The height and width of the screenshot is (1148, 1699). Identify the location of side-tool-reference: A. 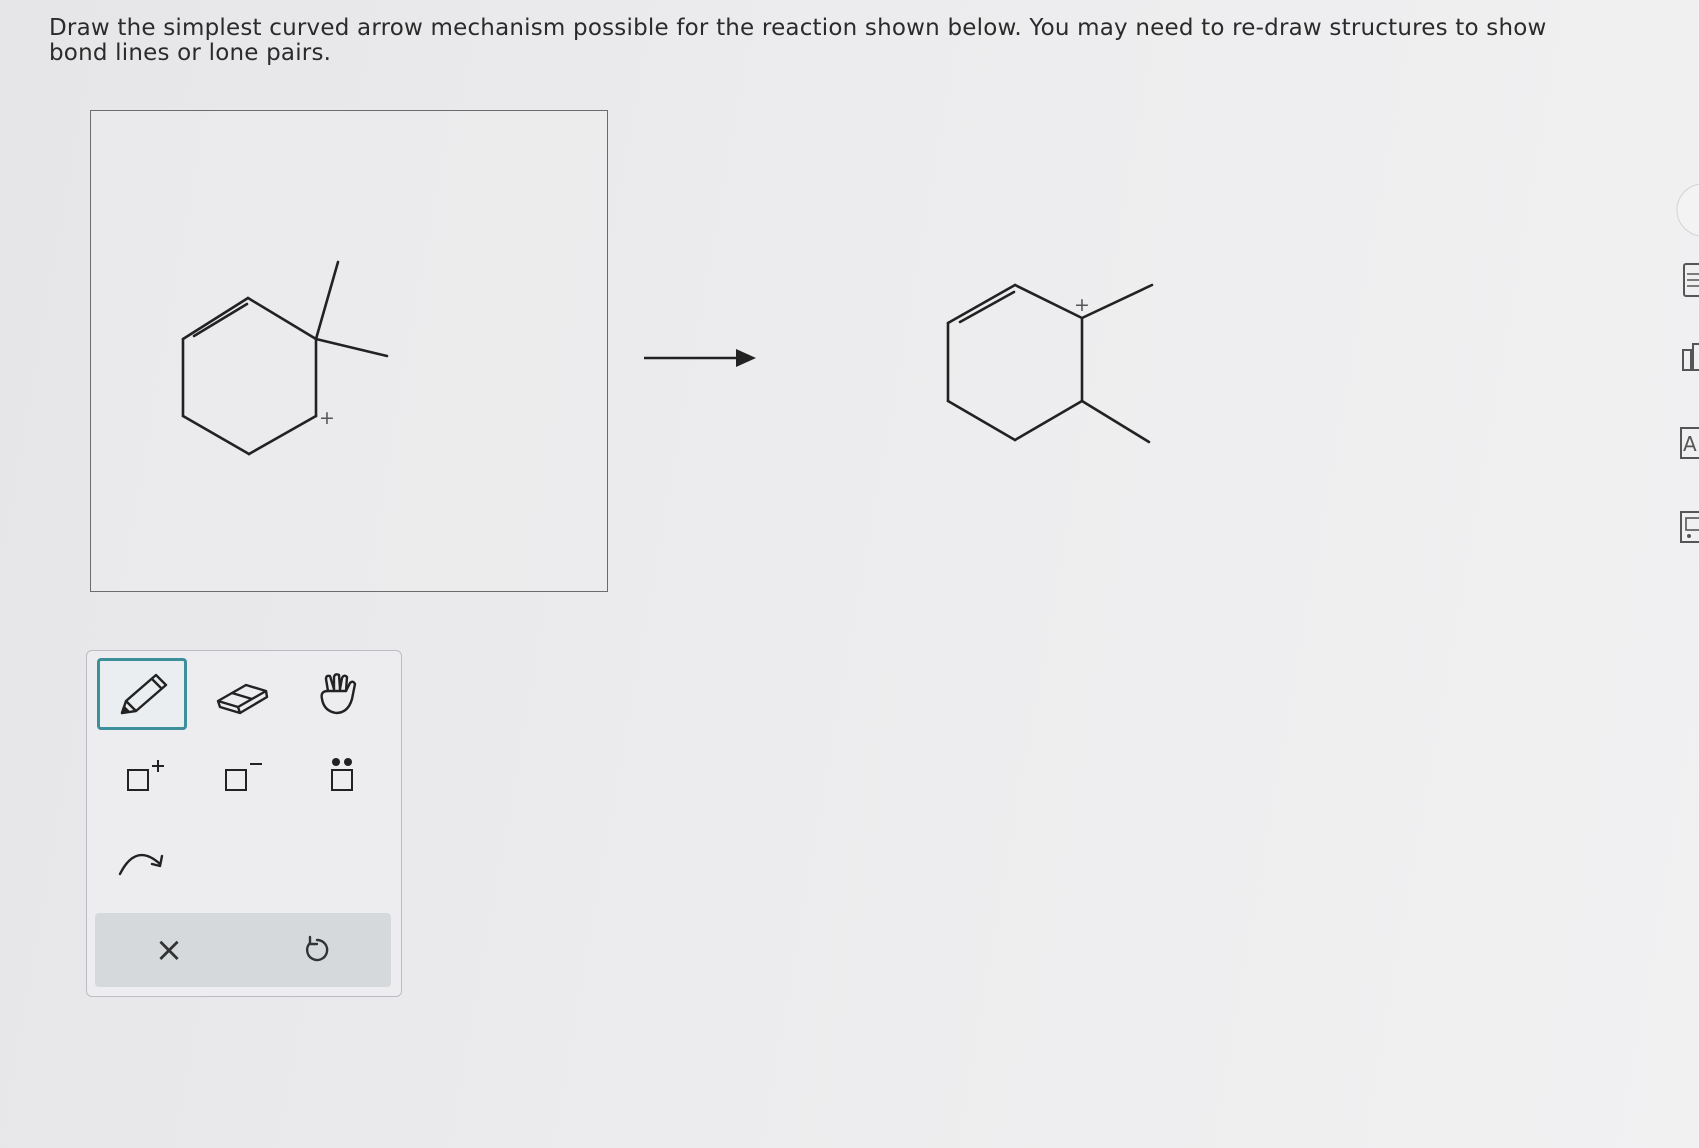
(1684, 444).